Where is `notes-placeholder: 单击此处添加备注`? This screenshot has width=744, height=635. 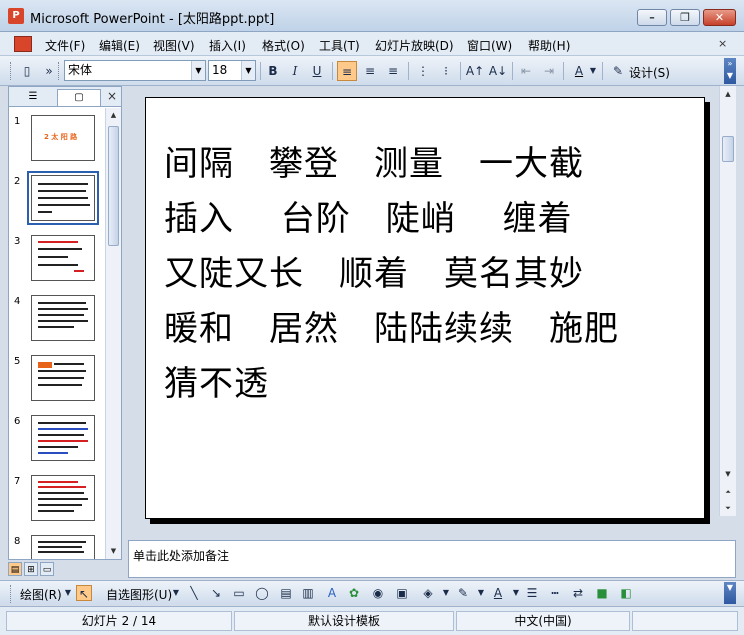 notes-placeholder: 单击此处添加备注 is located at coordinates (181, 555).